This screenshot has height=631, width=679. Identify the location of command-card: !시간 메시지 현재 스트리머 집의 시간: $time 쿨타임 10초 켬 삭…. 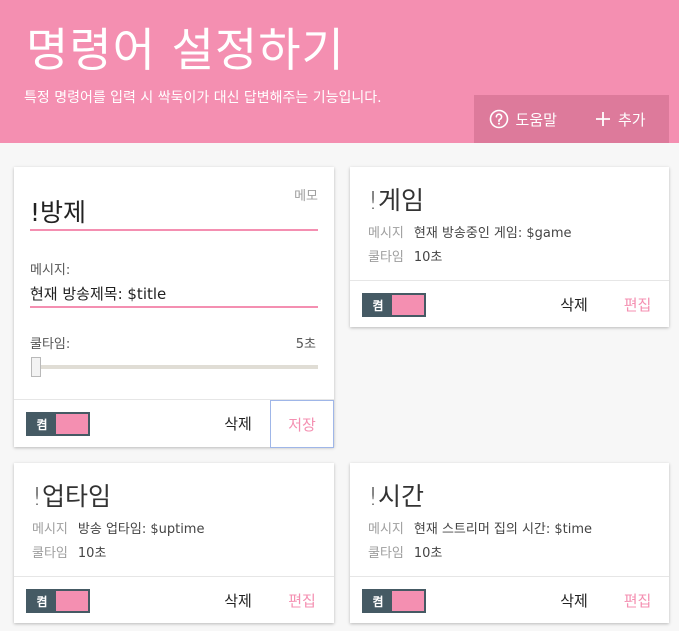
(509, 543).